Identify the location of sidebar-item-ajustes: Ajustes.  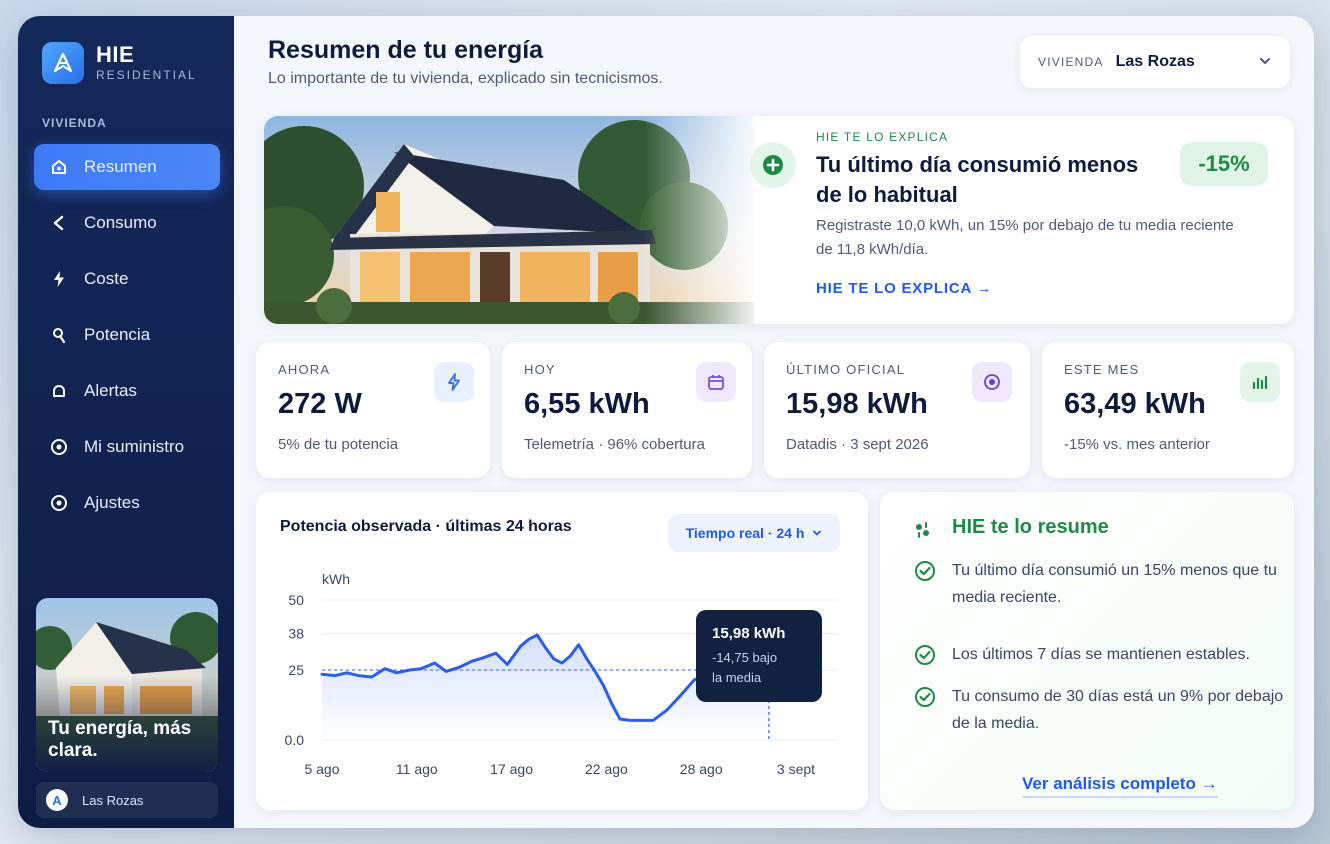
(127, 503).